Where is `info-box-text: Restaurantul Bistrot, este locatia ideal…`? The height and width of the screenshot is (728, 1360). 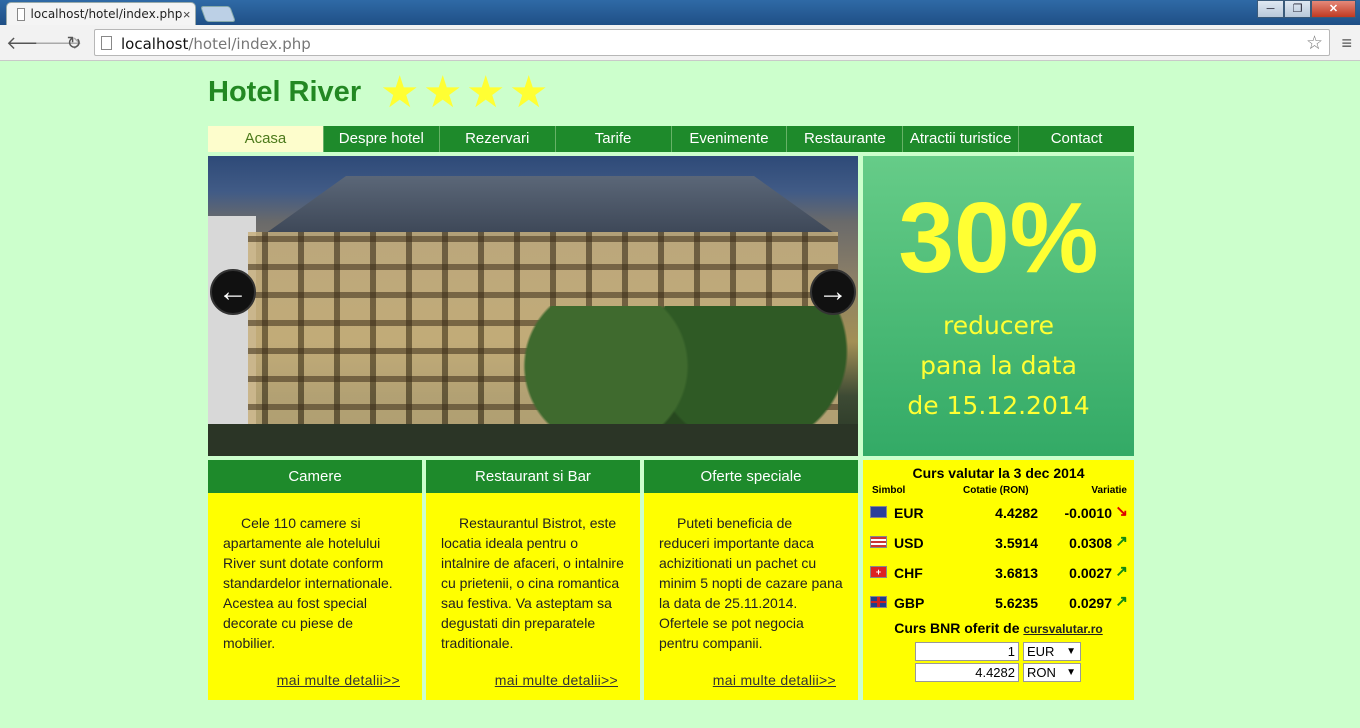
info-box-text: Restaurantul Bistrot, este locatia ideal… is located at coordinates (532, 583).